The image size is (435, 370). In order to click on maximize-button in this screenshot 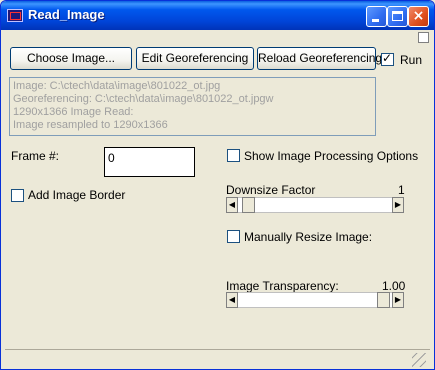, I will do `click(397, 16)`.